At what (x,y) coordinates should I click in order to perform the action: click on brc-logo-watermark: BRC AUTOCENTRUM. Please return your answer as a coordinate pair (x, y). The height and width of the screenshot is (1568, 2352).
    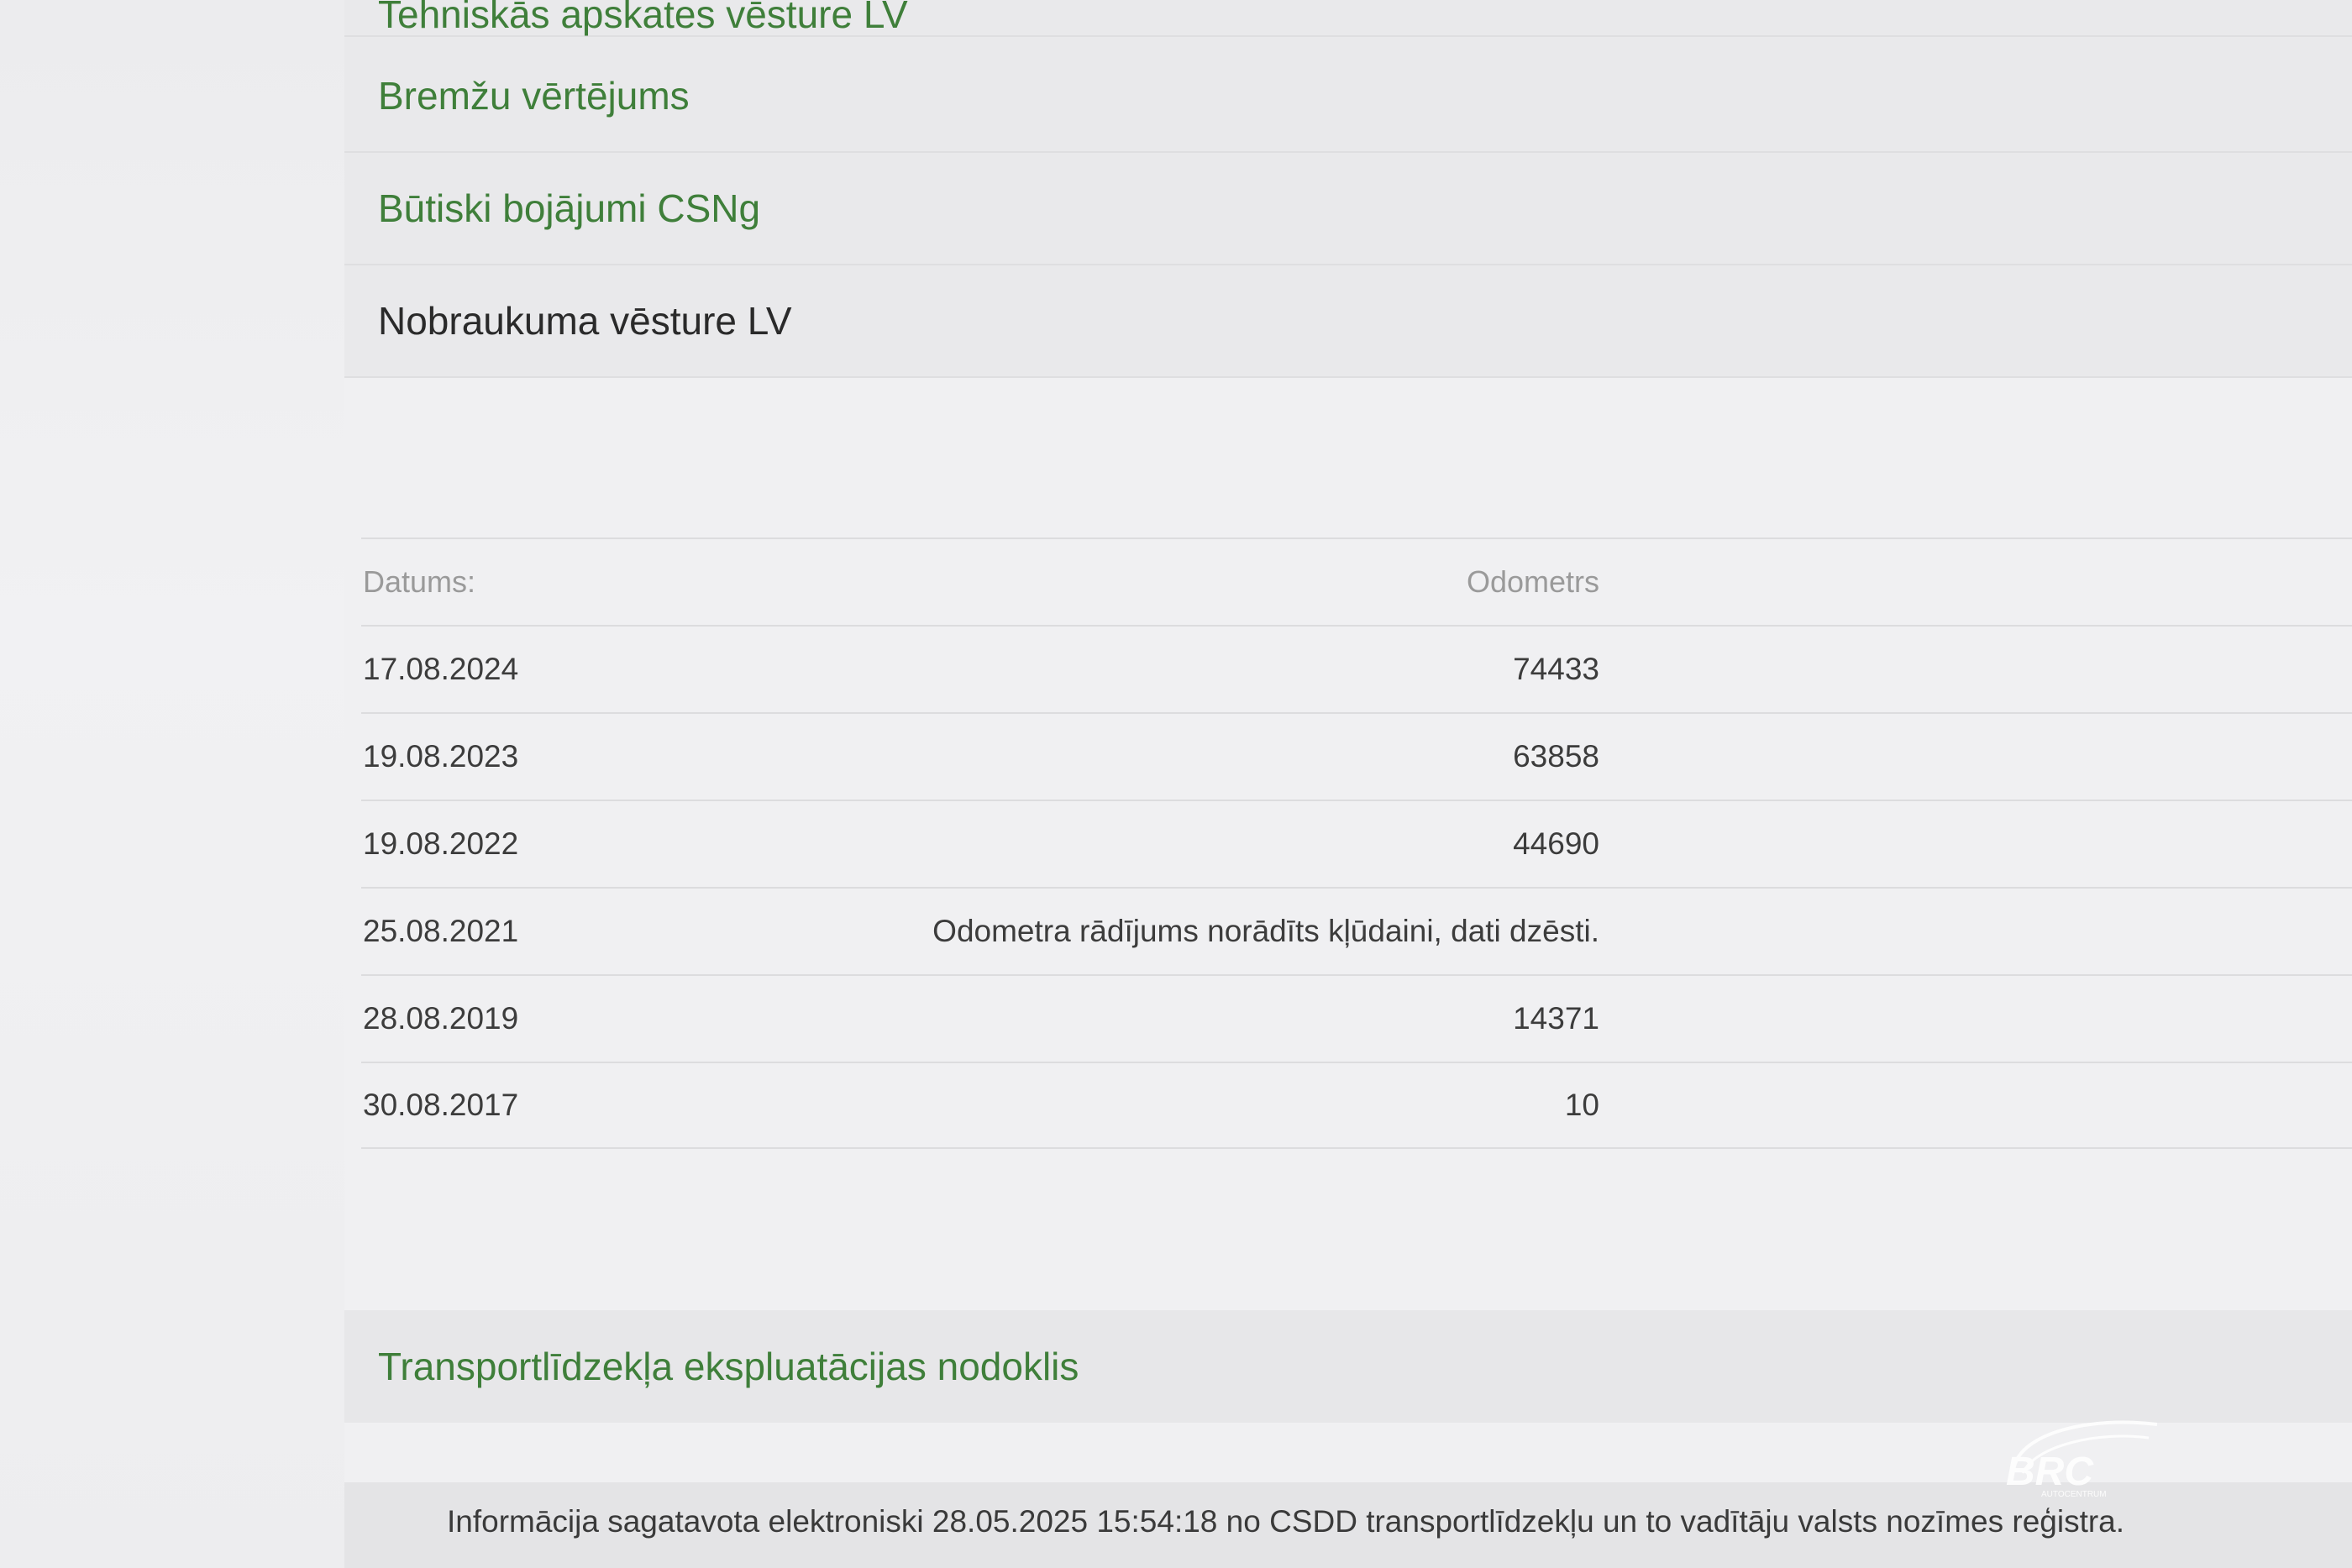
    Looking at the image, I should click on (2082, 1459).